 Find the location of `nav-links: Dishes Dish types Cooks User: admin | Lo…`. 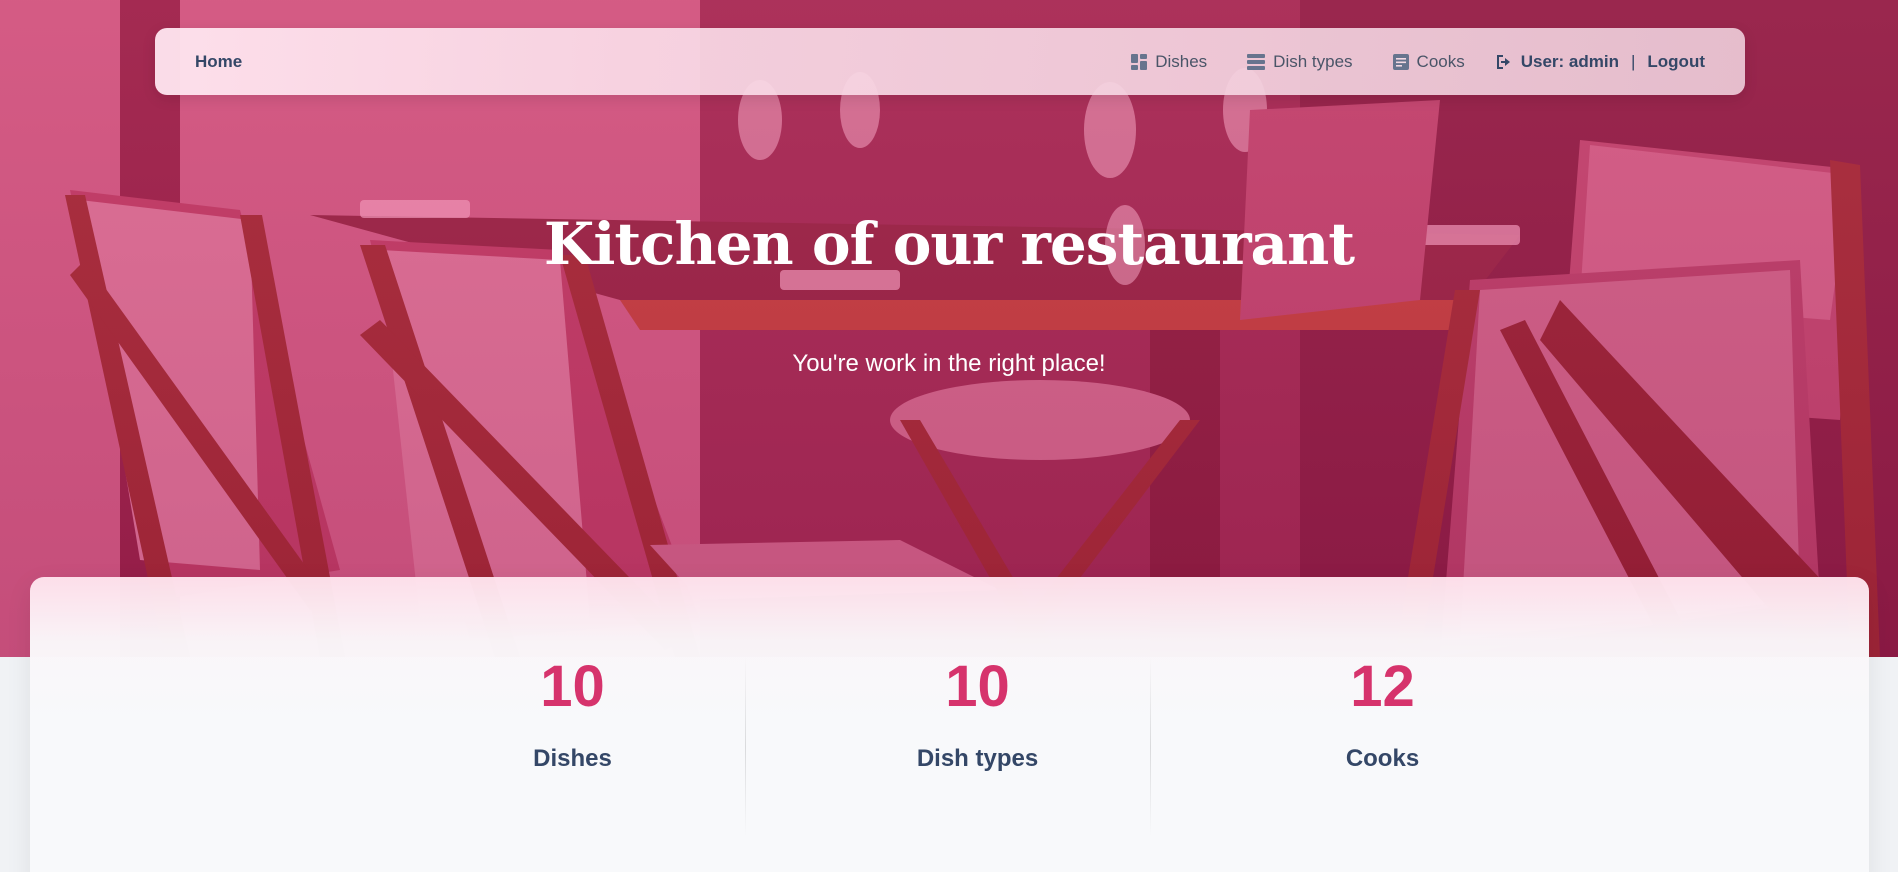

nav-links: Dishes Dish types Cooks User: admin | Lo… is located at coordinates (1398, 62).